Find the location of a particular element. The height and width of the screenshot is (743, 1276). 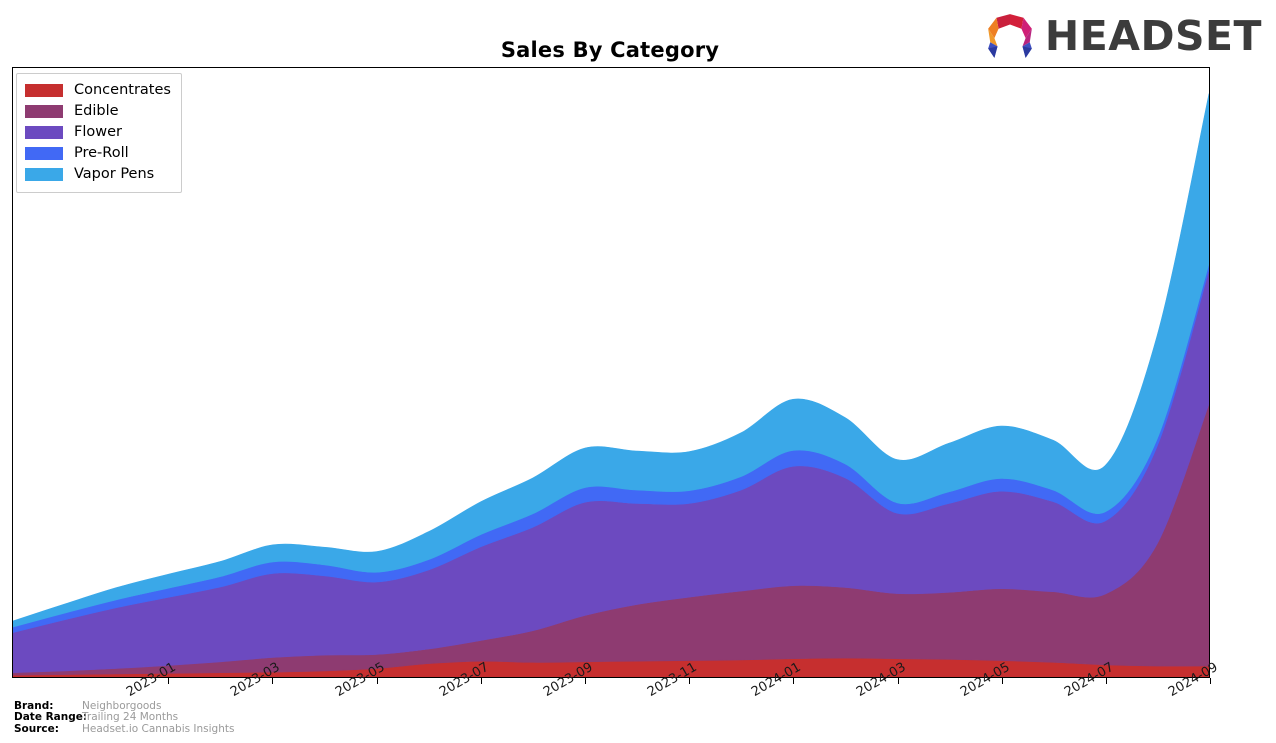

legend-item-label: Vapor Pens is located at coordinates (114, 174).